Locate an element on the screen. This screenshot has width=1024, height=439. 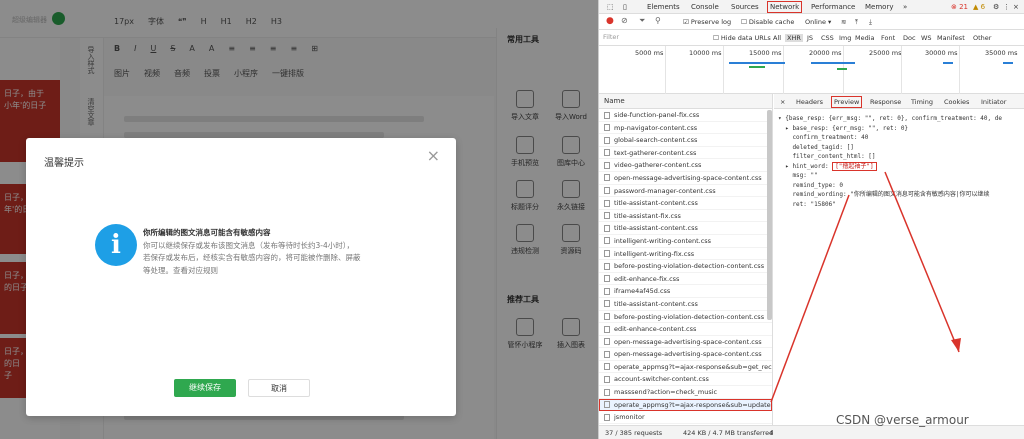
request-row: text-gatherer-content.css is located at coordinates (685, 153).